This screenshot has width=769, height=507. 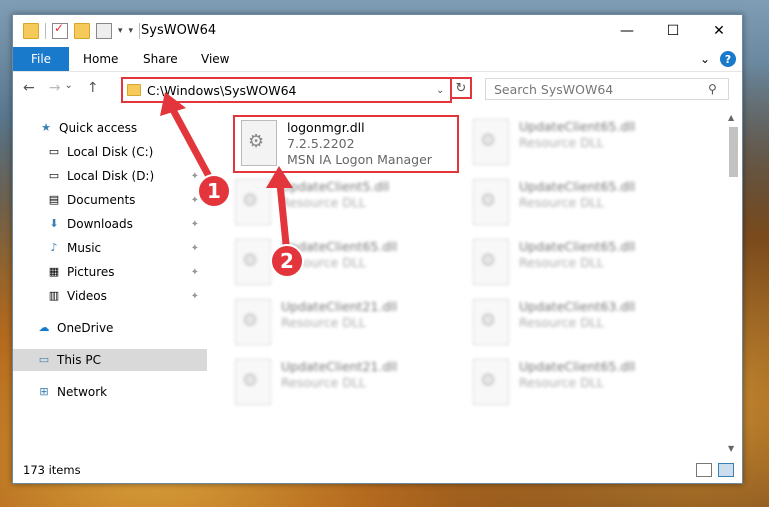 What do you see at coordinates (214, 191) in the screenshot?
I see `callout-step-1: 1` at bounding box center [214, 191].